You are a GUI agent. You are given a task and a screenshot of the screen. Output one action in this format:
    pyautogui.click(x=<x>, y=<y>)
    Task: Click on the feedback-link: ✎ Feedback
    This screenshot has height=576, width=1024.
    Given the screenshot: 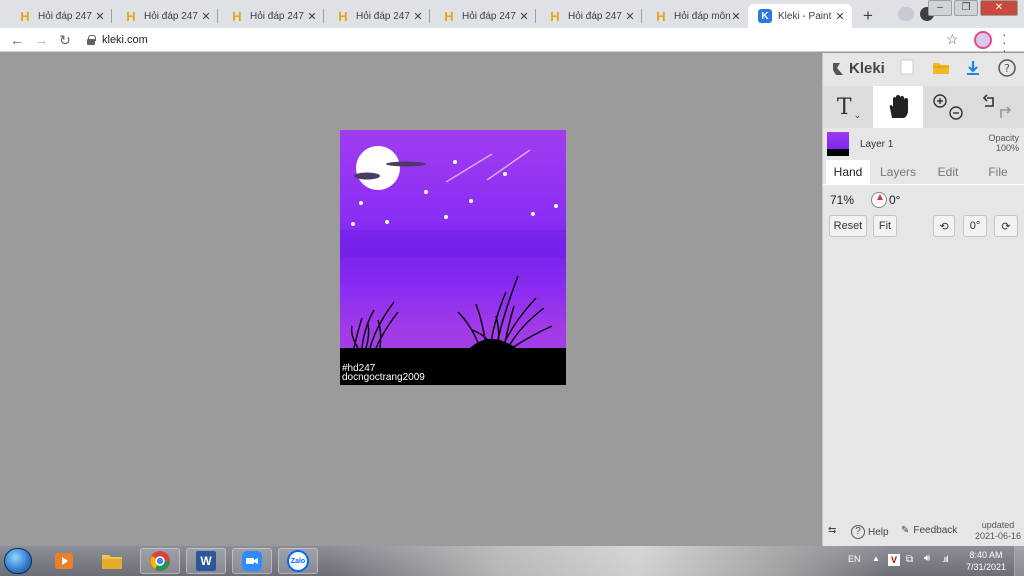 What is the action you would take?
    pyautogui.click(x=929, y=530)
    